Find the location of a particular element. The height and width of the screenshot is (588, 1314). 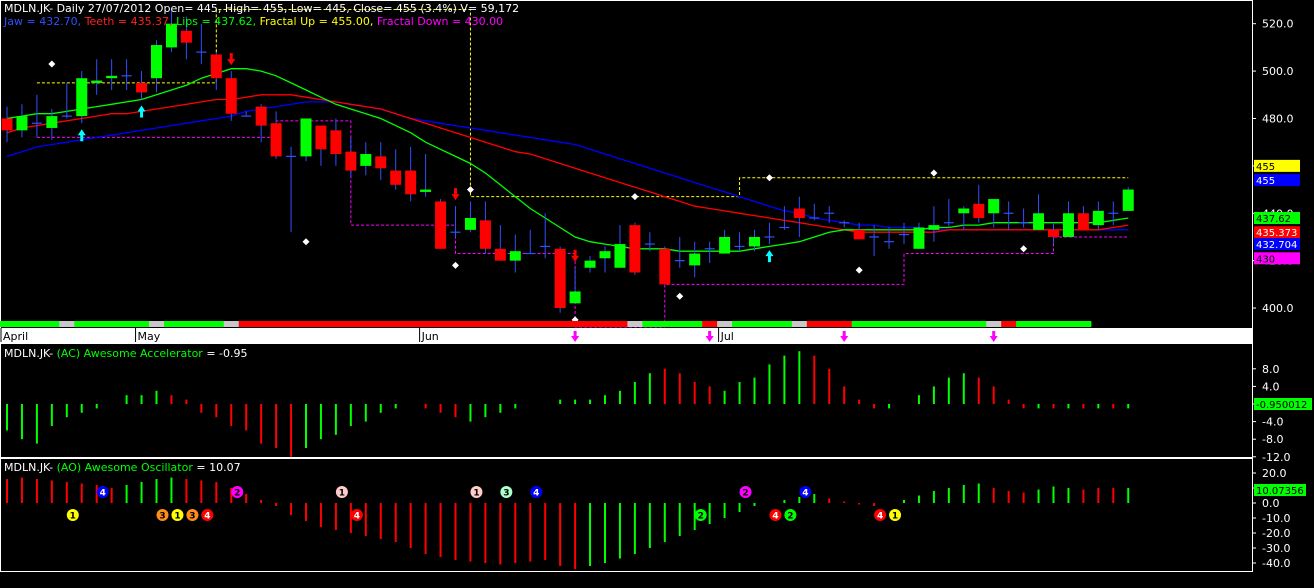

ac-y-tick-label: 8.0 is located at coordinates (1271, 369).